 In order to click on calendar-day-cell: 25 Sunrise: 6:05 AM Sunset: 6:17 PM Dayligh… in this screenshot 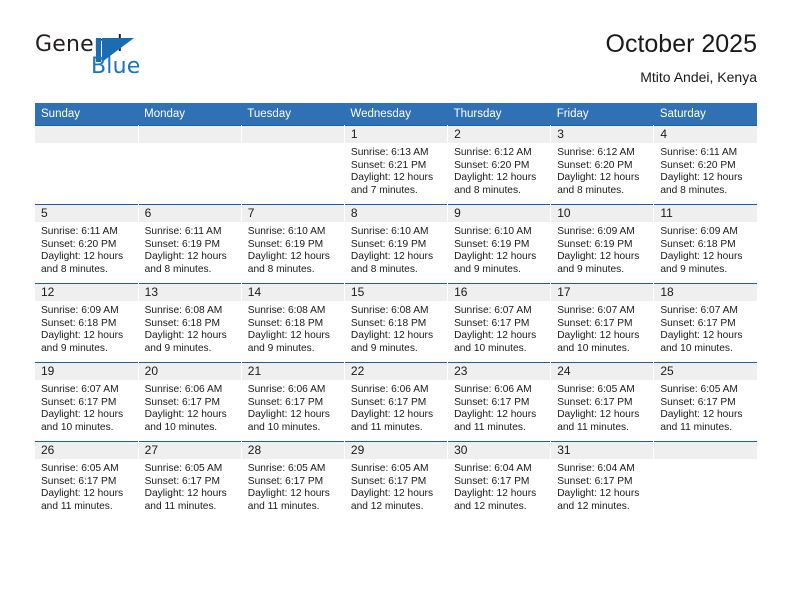, I will do `click(705, 402)`.